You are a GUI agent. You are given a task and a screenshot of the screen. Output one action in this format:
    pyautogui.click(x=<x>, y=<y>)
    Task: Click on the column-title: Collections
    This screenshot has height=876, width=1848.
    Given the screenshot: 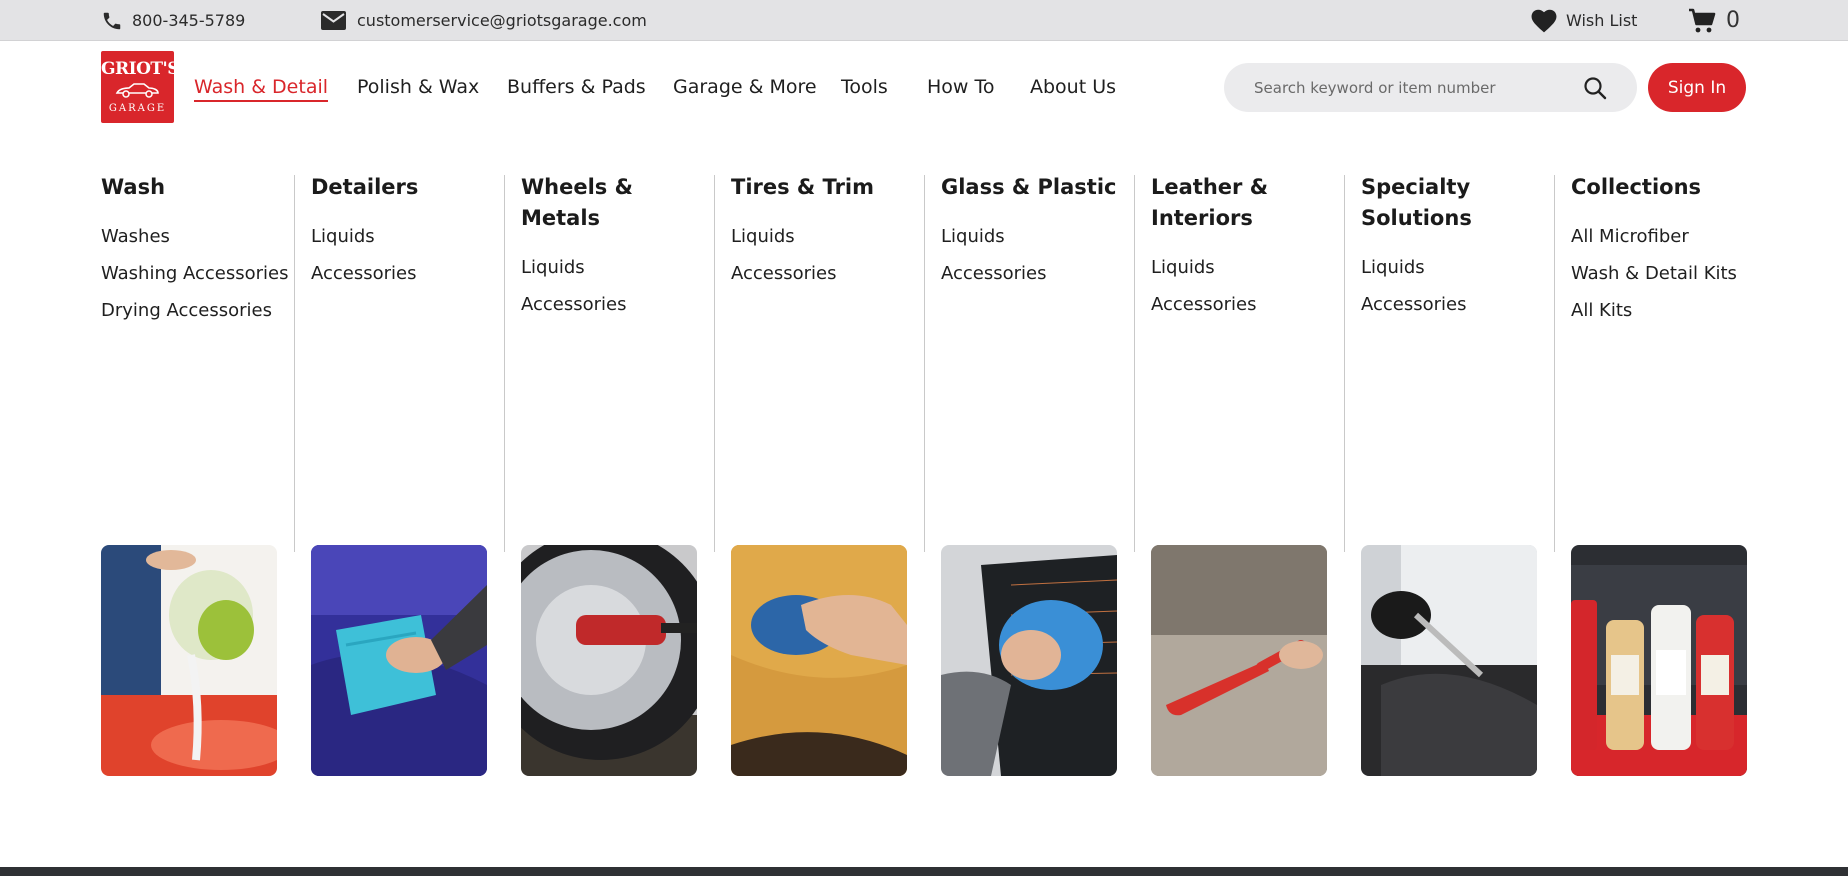 What is the action you would take?
    pyautogui.click(x=1659, y=187)
    